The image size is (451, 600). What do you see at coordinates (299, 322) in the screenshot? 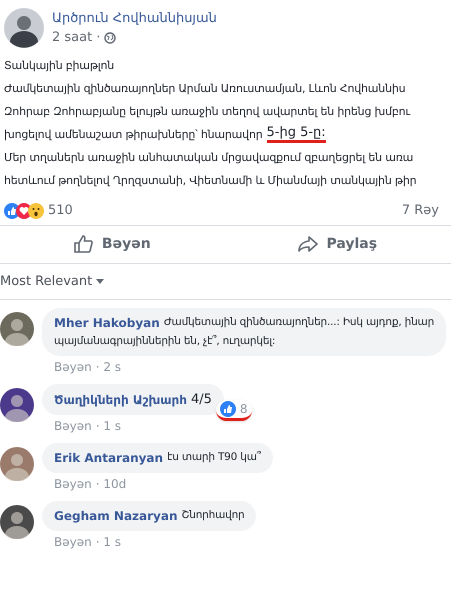
I see `comment-text: Ժամկետային զինծառայողներ...: Իսկ այդոք, ինար` at bounding box center [299, 322].